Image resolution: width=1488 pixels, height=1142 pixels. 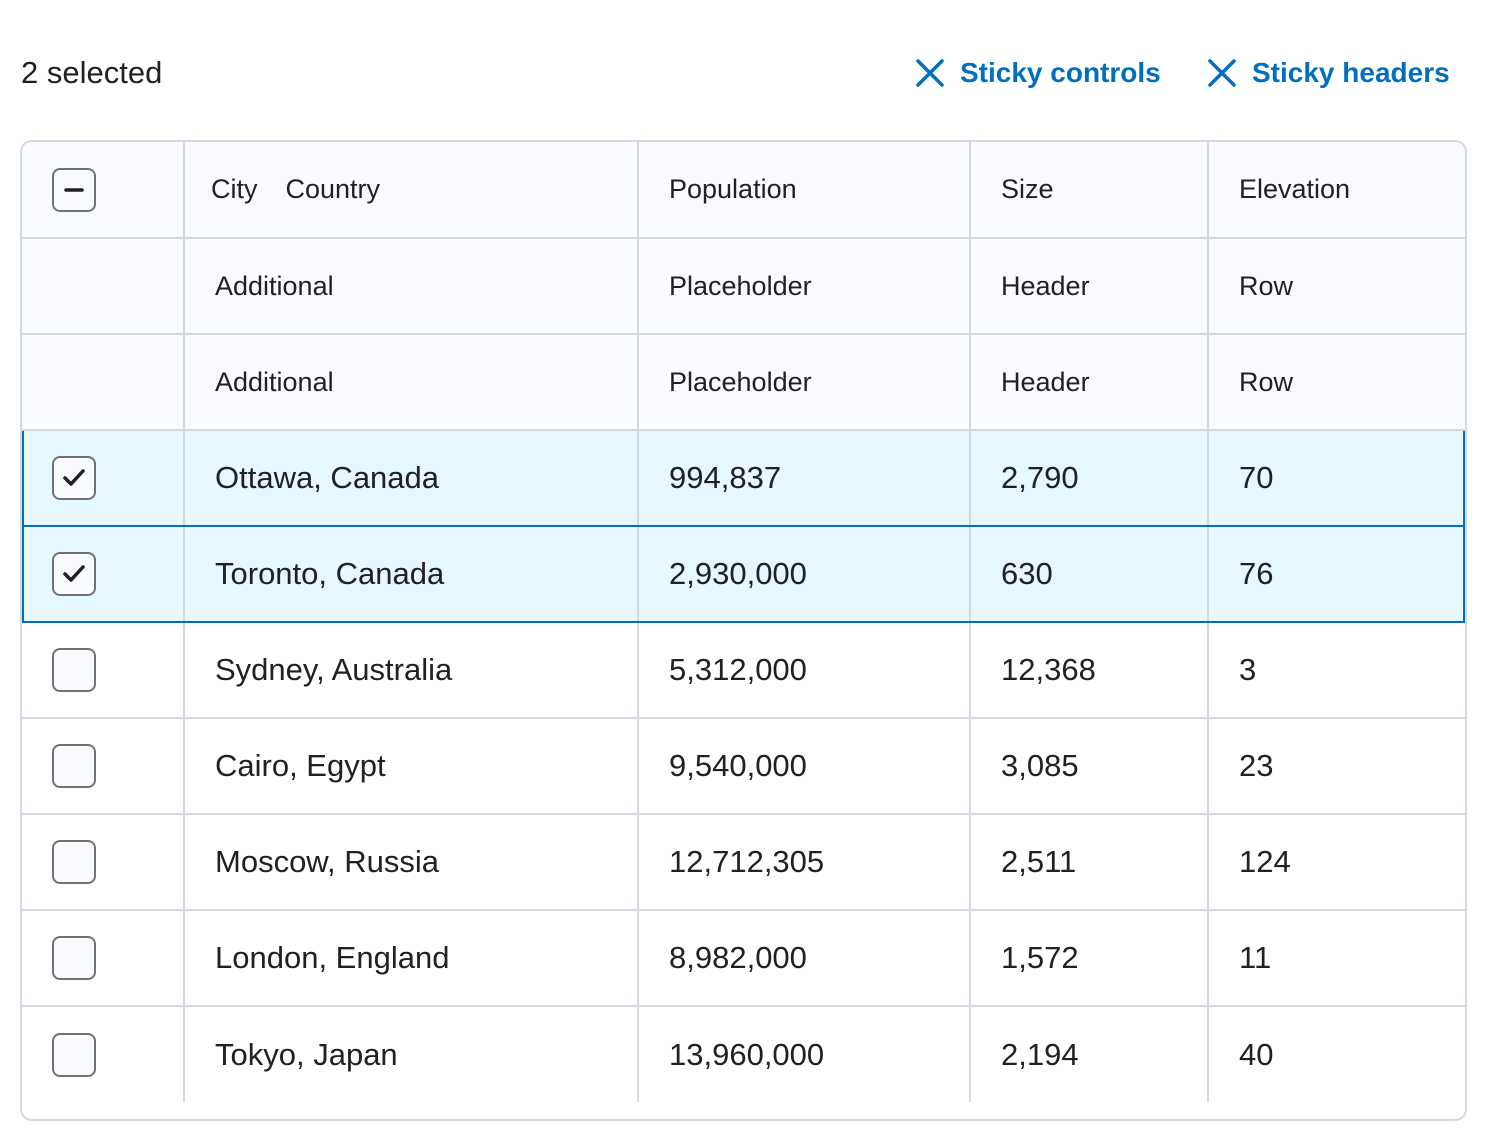 I want to click on sticky-headers-label: Sticky headers, so click(x=1351, y=72).